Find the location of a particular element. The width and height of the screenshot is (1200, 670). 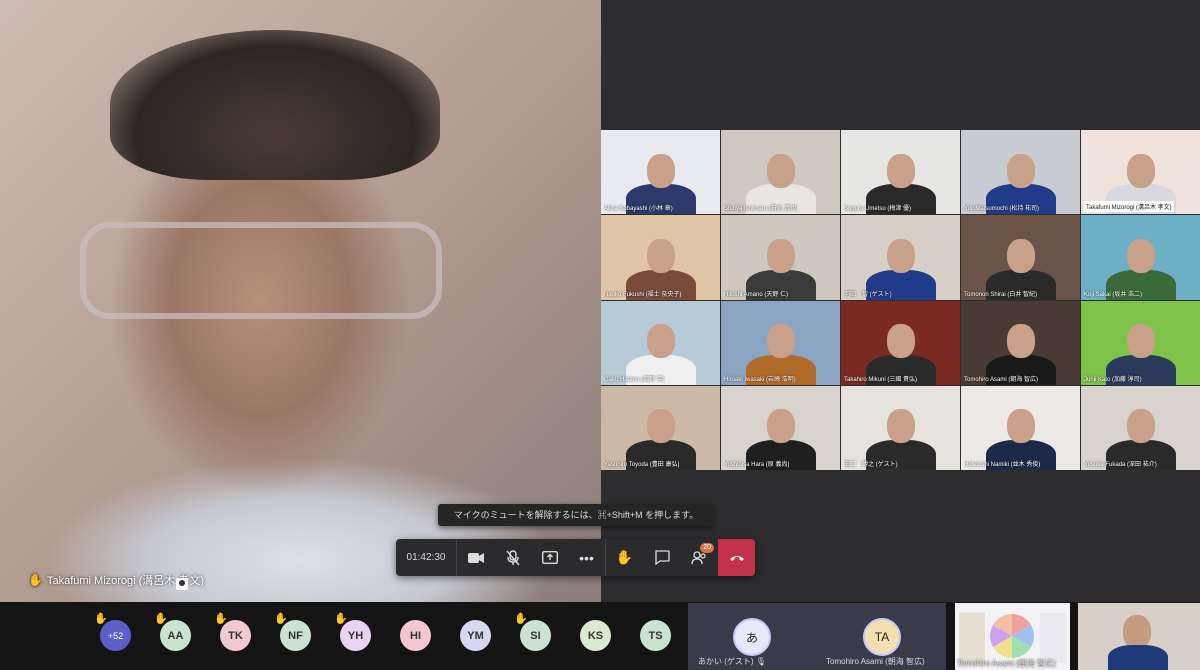

video-tile: Naoko Fukushi (福士 奈央子) is located at coordinates (660, 257).